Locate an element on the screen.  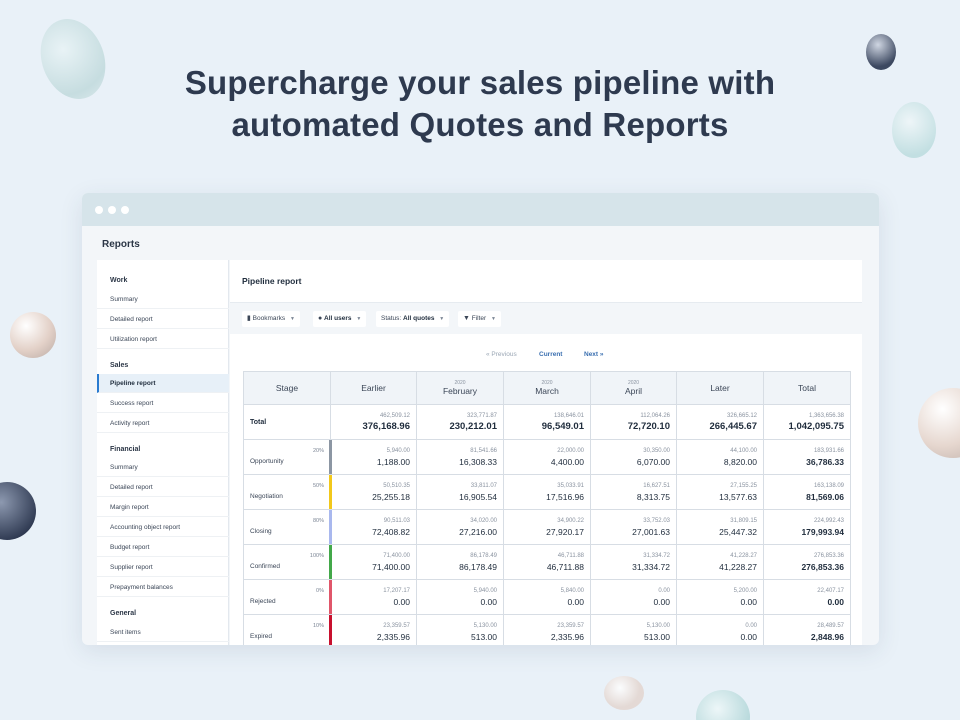
filter-icon: ▼ is located at coordinates (466, 318).